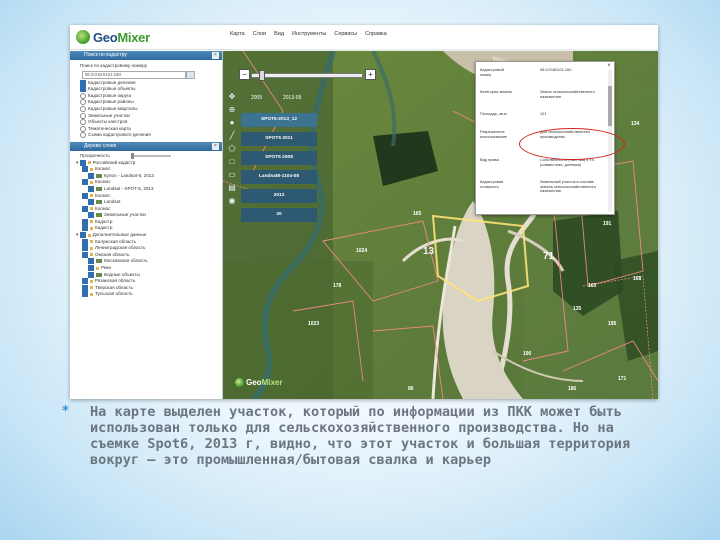  What do you see at coordinates (146, 235) in the screenshot?
I see `layer-tree-item: ▾ Дополнительные данные` at bounding box center [146, 235].